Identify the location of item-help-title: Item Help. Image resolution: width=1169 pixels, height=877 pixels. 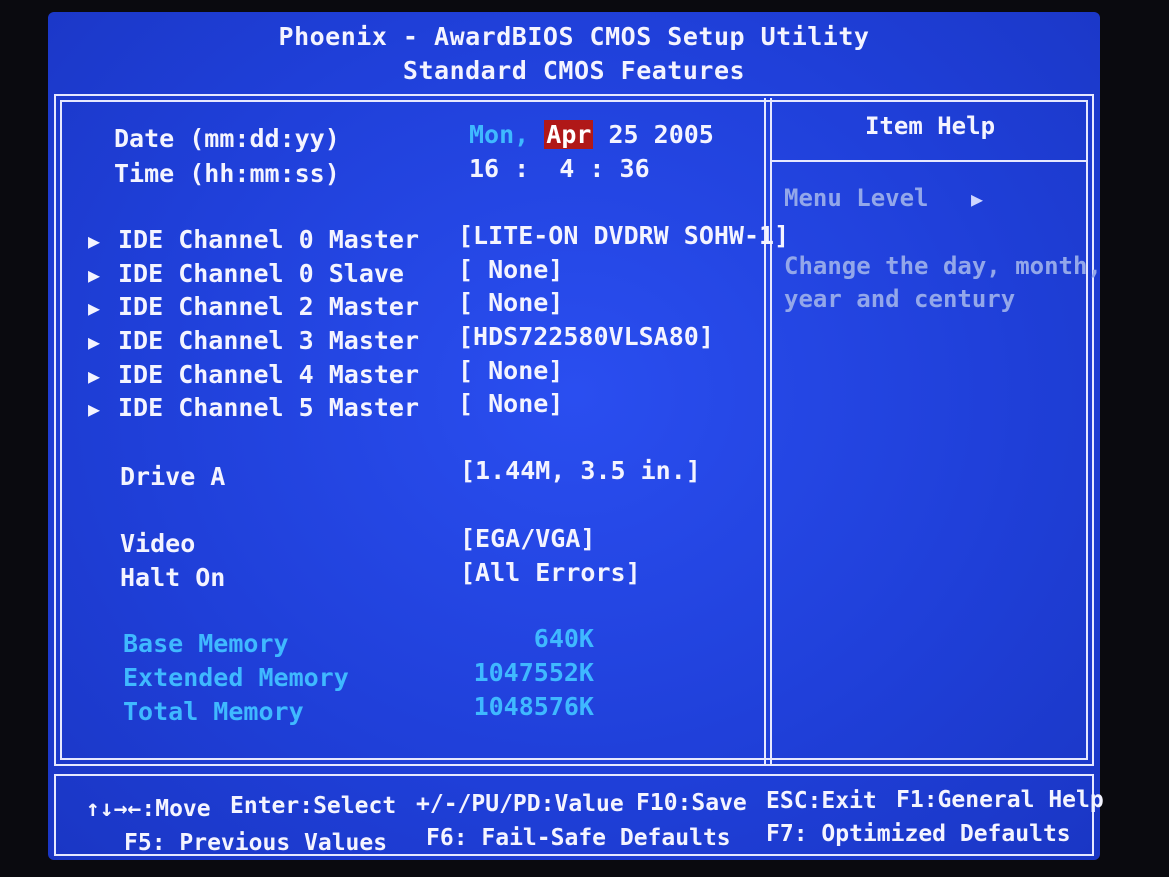
(930, 126).